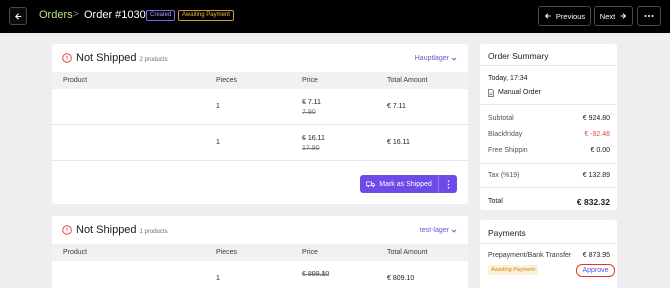  Describe the element at coordinates (434, 230) in the screenshot. I see `warehouse-label: test-lager` at that location.